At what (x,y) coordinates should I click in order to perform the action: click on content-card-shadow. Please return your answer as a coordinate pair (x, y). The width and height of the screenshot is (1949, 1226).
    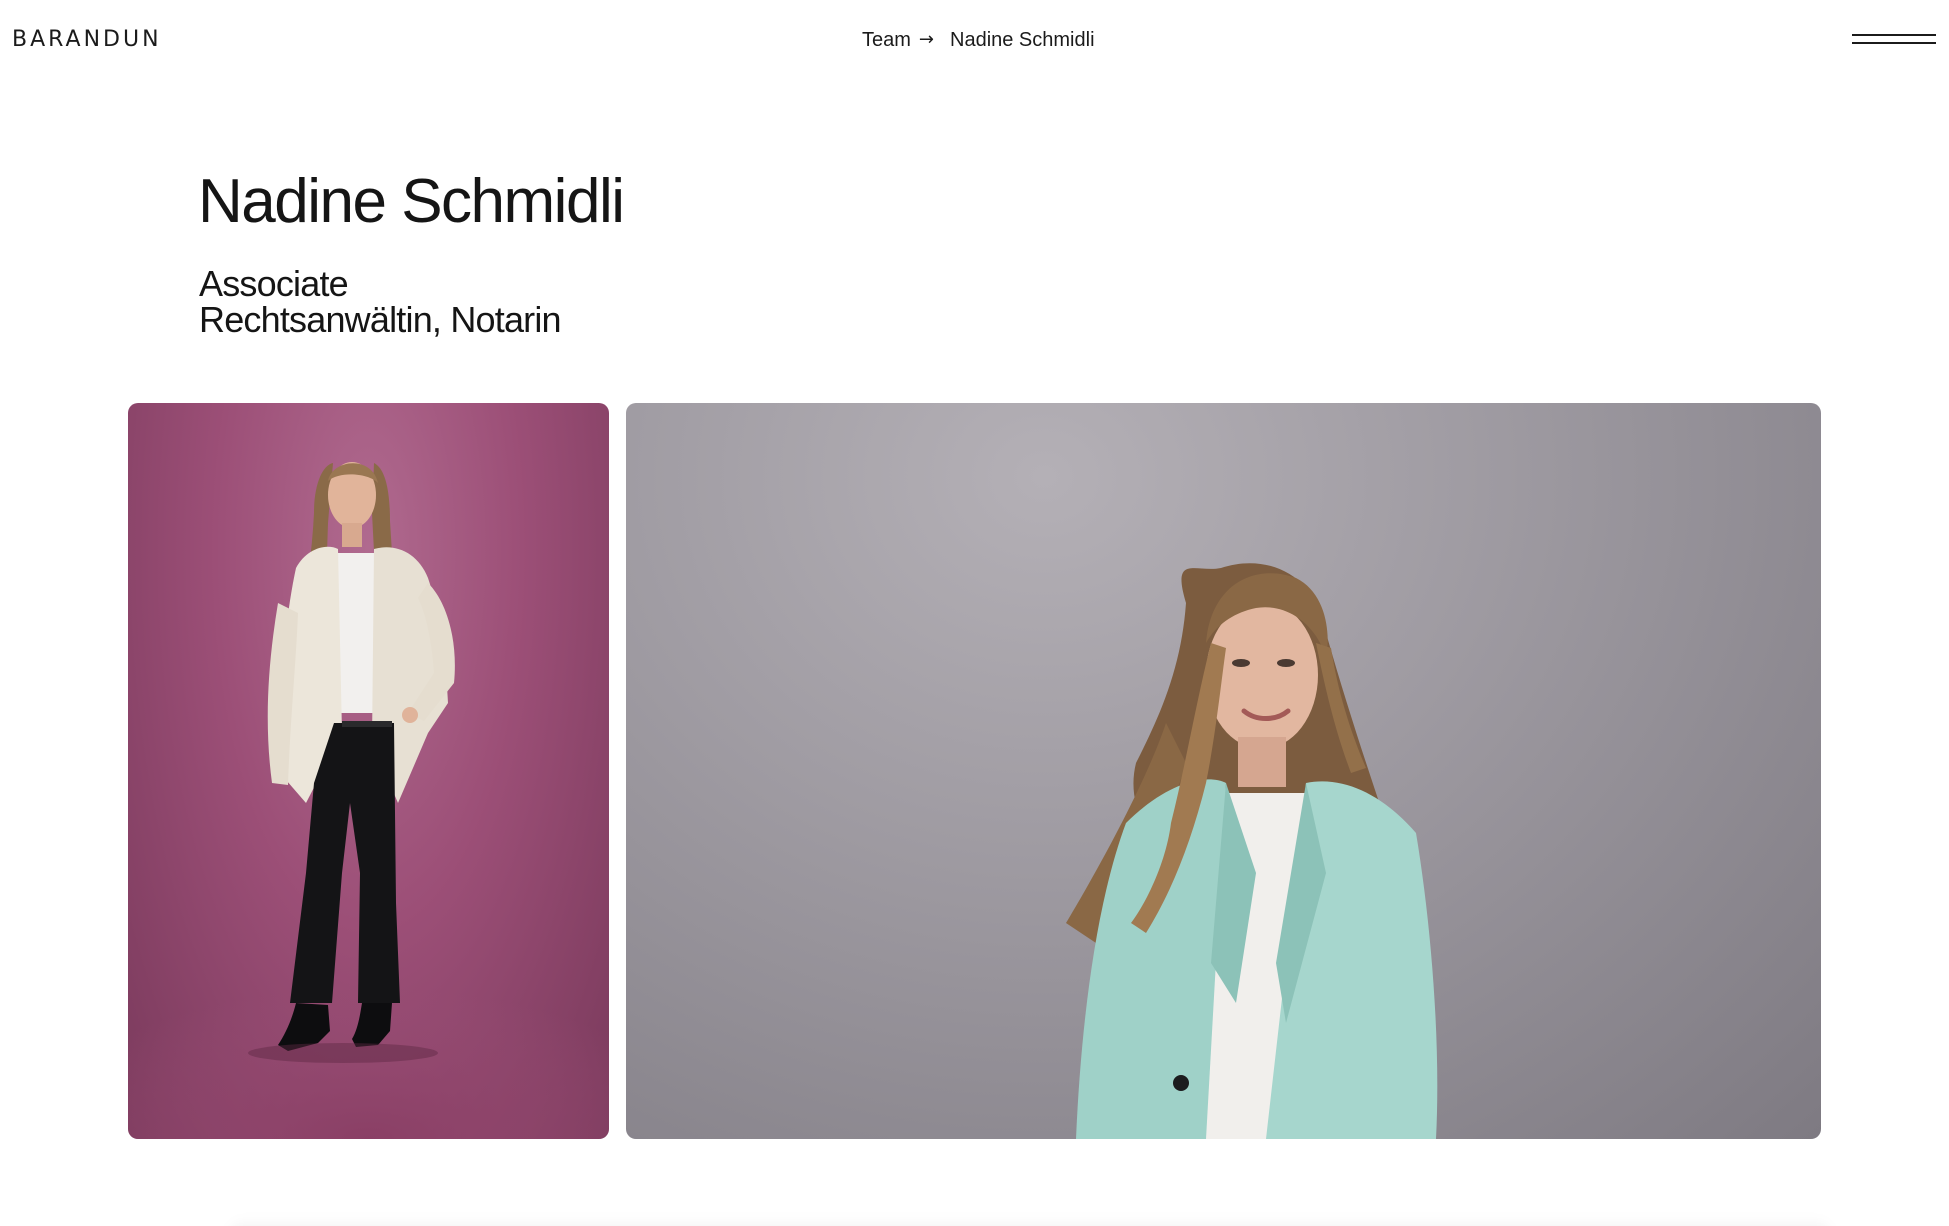
    Looking at the image, I should click on (1030, 1222).